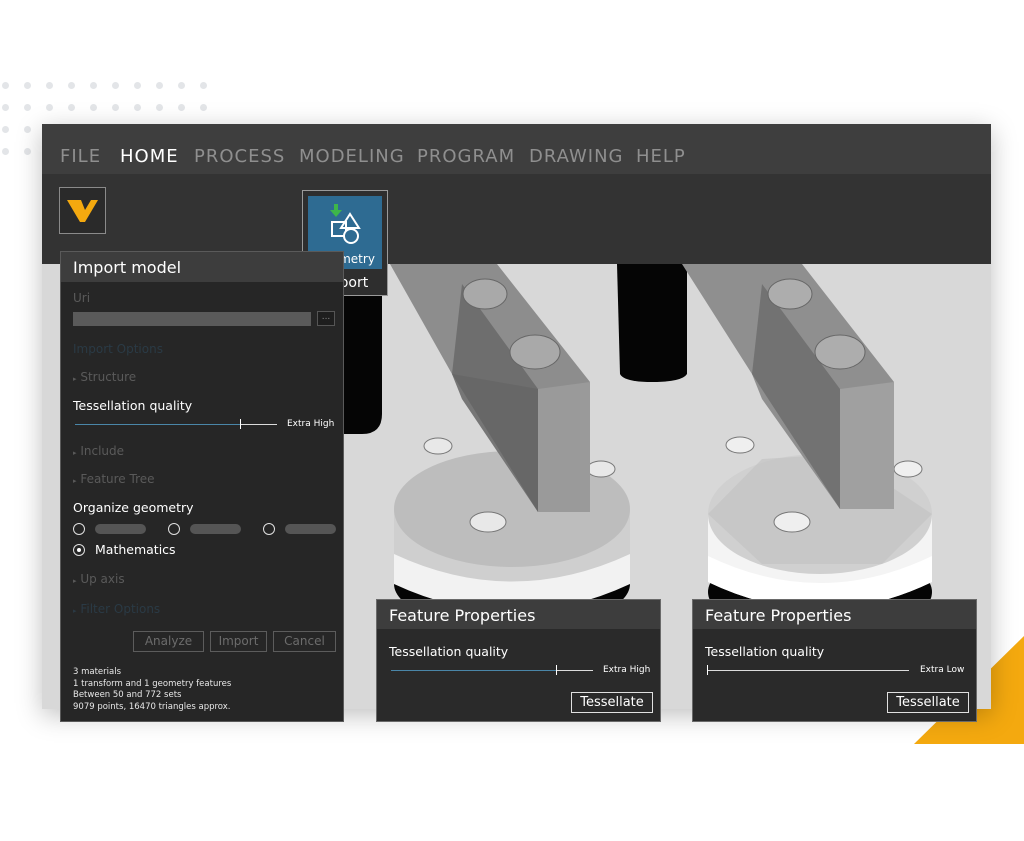  Describe the element at coordinates (239, 156) in the screenshot. I see `menu-process: PROCESS` at that location.